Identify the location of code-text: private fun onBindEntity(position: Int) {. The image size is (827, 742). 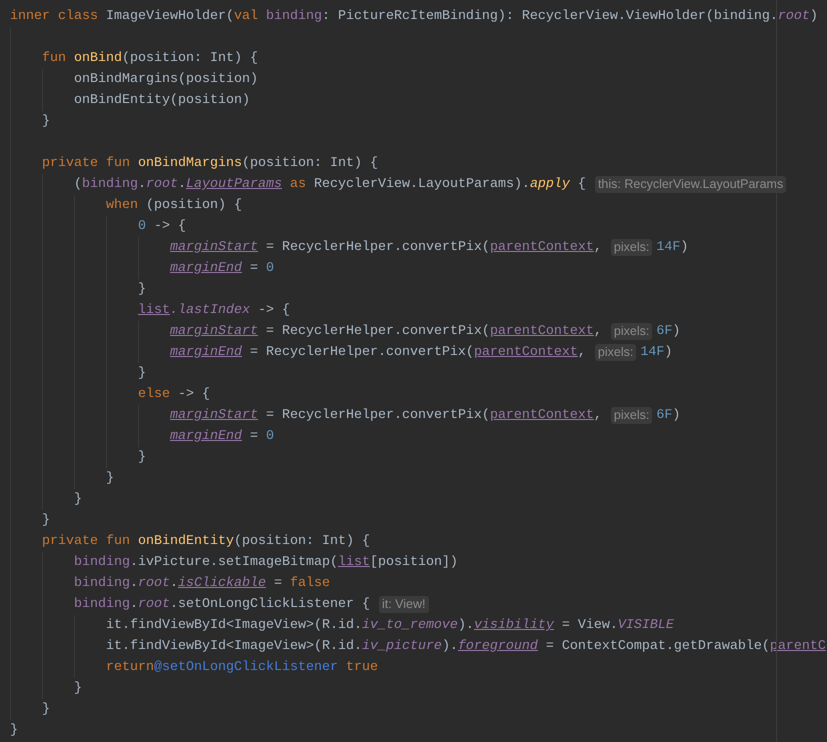
(206, 542).